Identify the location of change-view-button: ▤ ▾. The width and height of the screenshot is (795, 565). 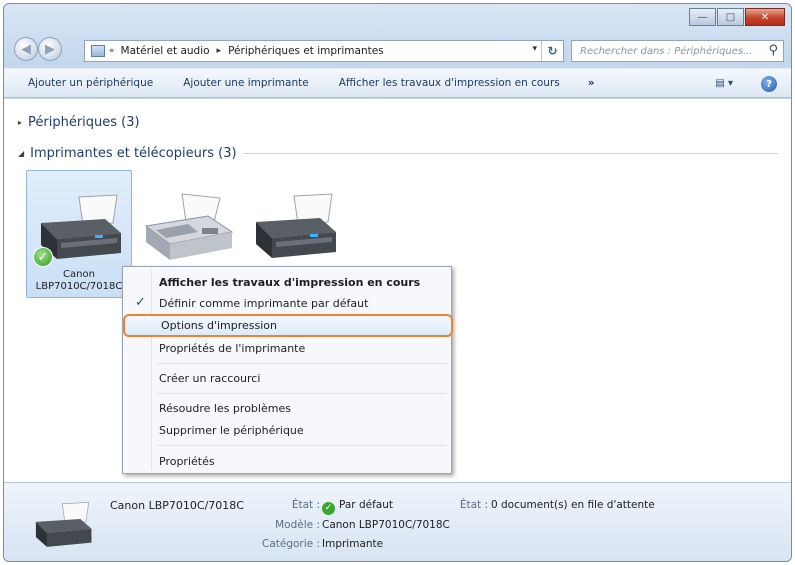
(724, 83).